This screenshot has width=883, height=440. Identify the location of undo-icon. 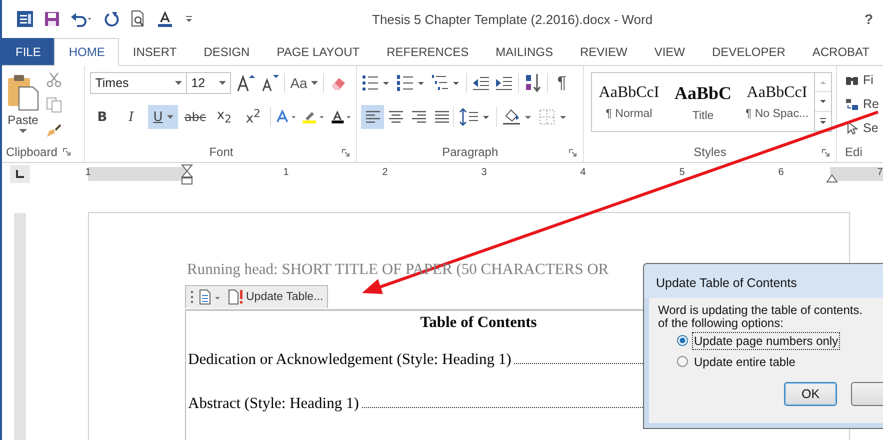
(82, 19).